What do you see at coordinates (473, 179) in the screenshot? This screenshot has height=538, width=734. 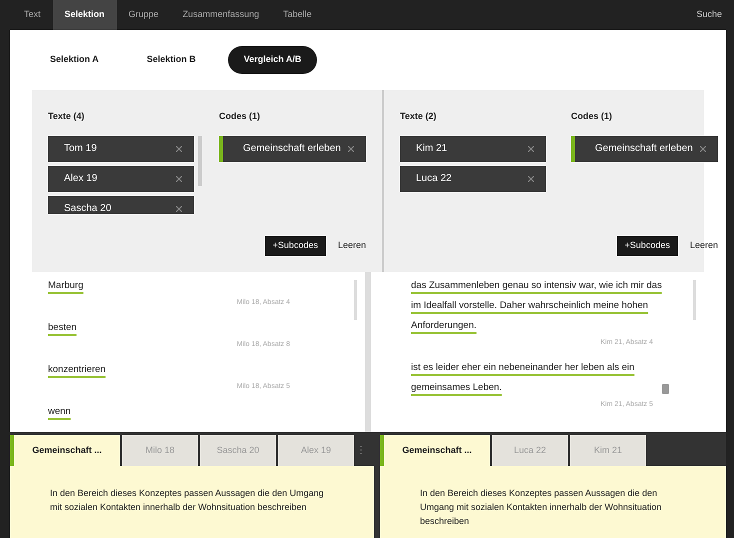 I see `text-chip: Luca 22` at bounding box center [473, 179].